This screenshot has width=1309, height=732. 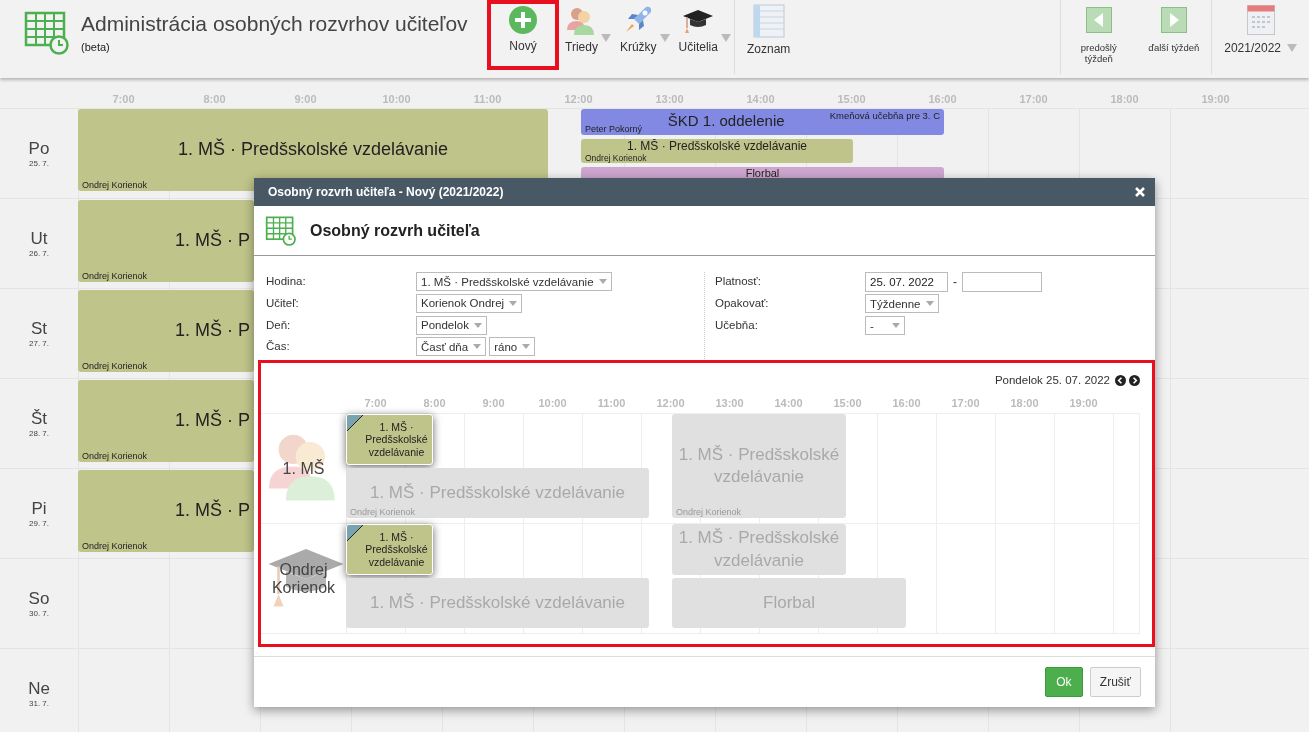 I want to click on hour-label: 19:00, so click(x=1083, y=404).